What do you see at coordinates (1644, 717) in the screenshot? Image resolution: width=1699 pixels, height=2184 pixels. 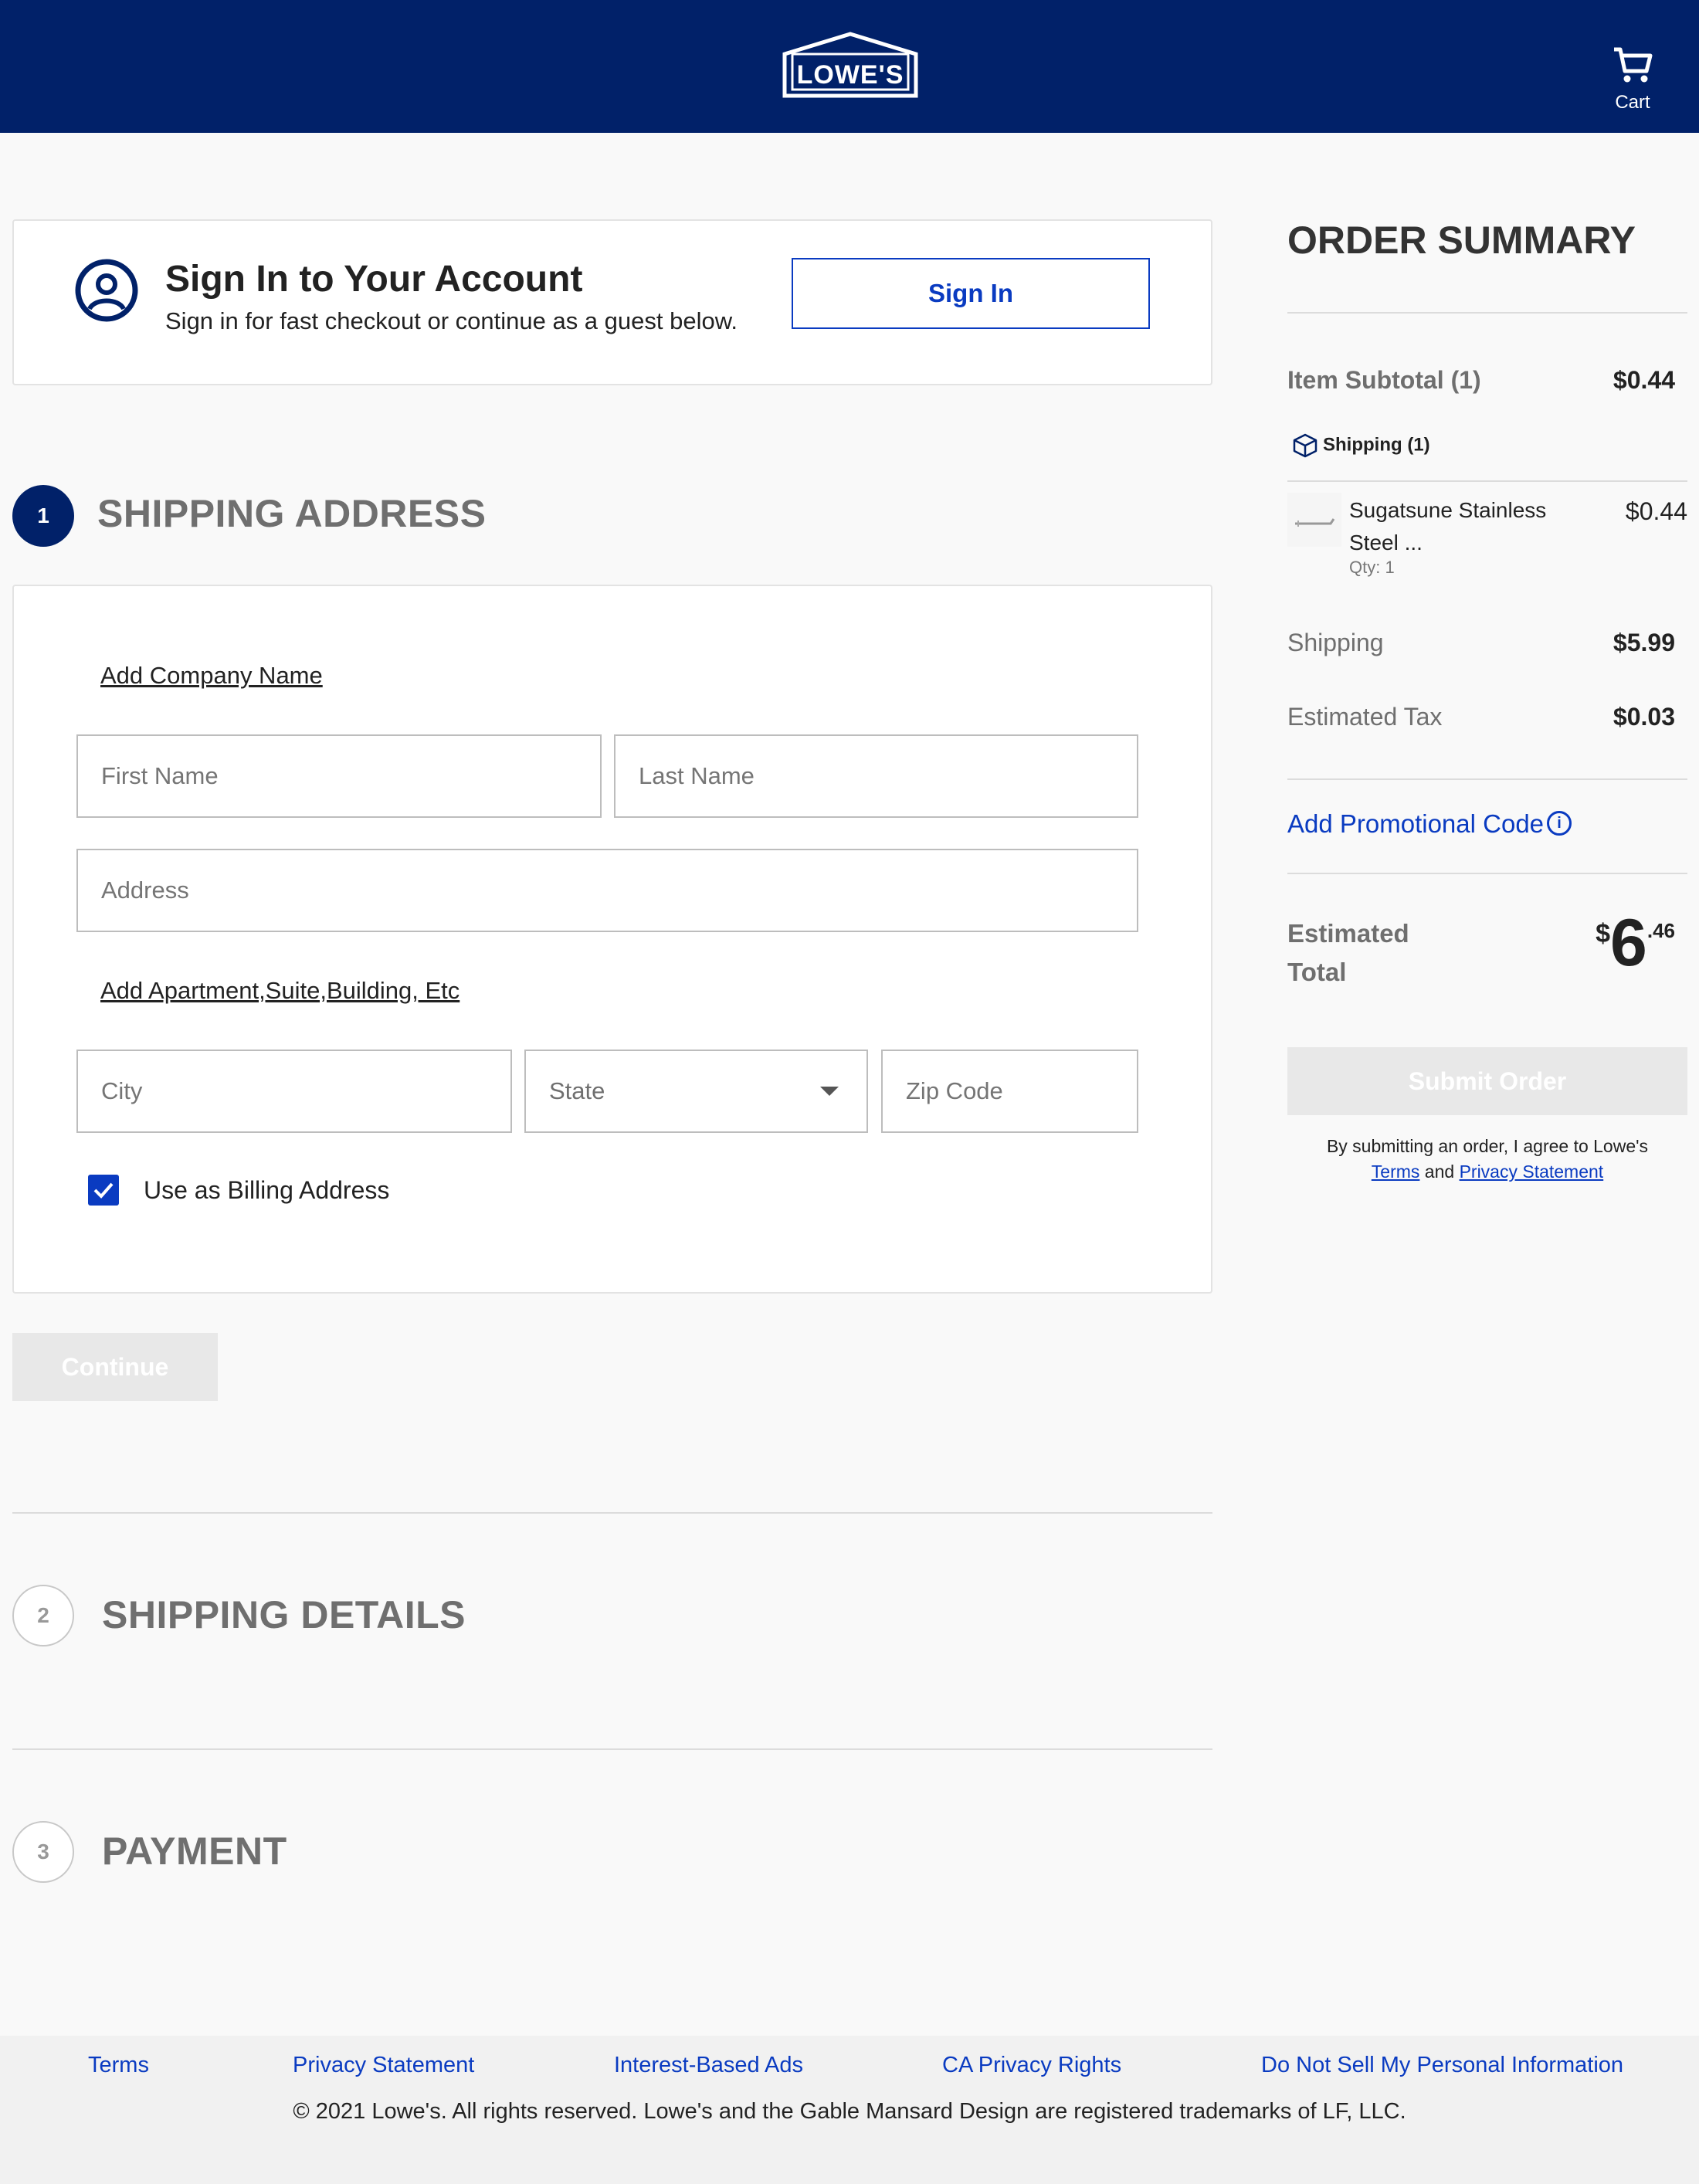 I see `tax-value: $0.03` at bounding box center [1644, 717].